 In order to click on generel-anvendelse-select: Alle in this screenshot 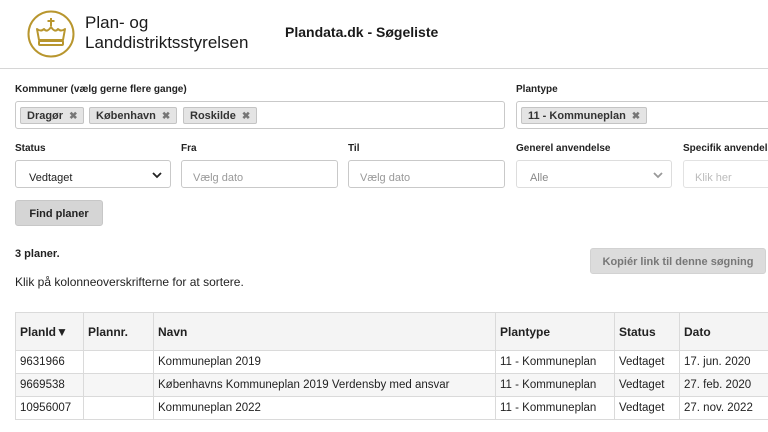, I will do `click(594, 174)`.